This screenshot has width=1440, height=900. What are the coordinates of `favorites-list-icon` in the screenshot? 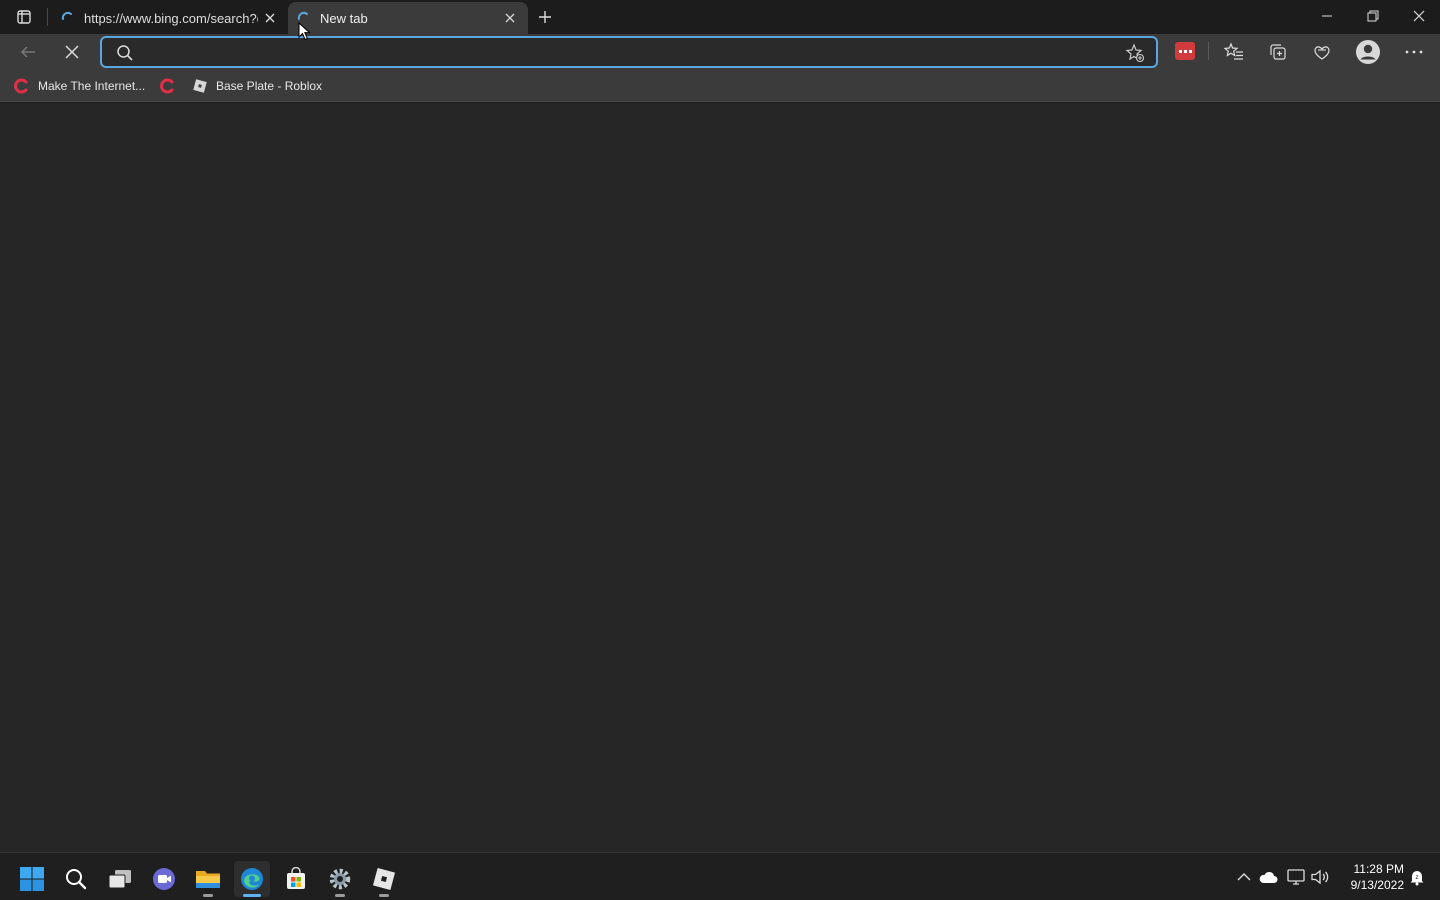 It's located at (1233, 51).